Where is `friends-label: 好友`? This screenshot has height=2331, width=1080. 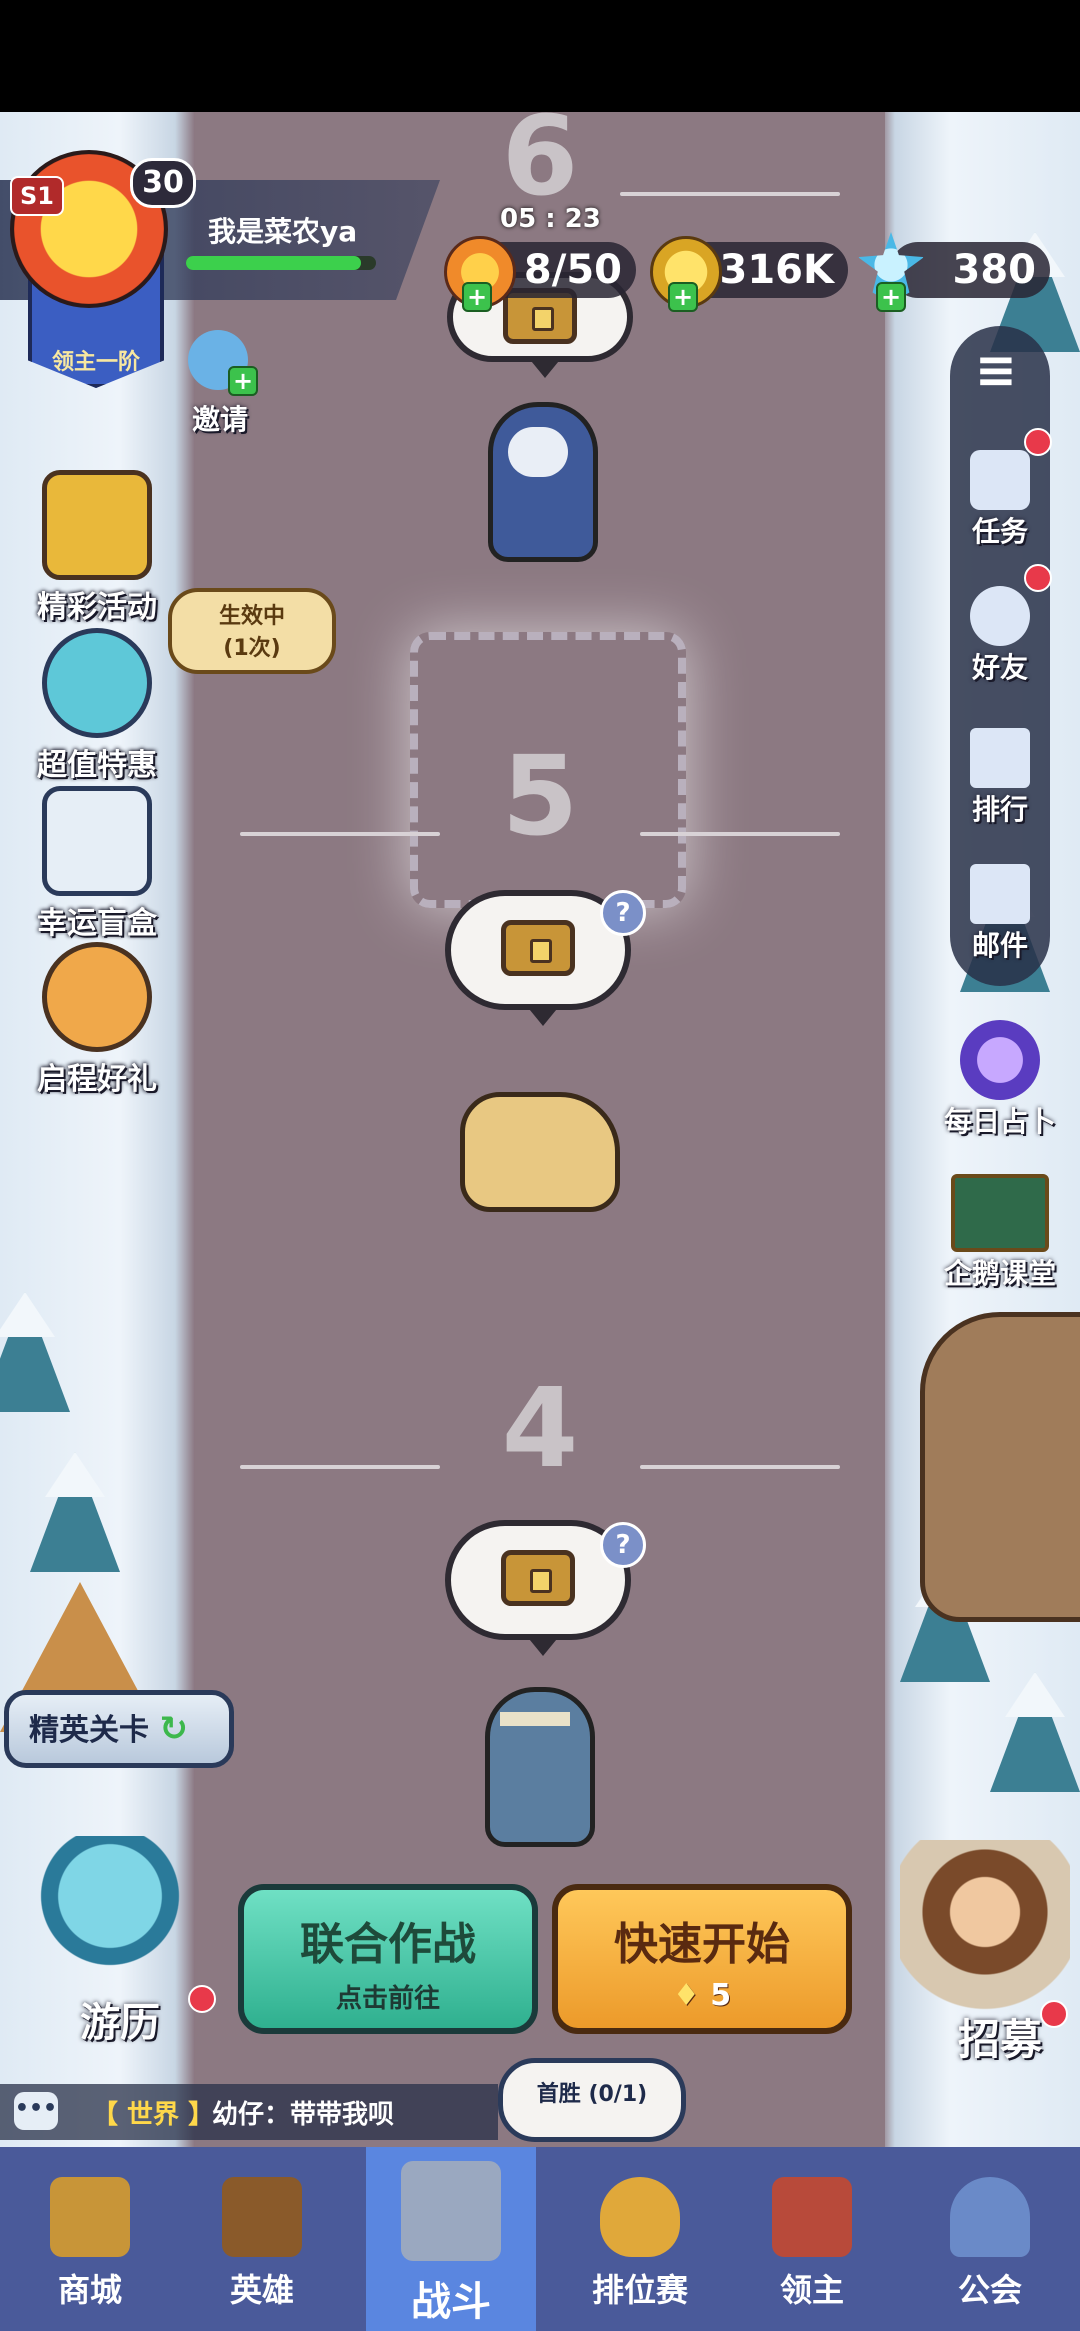 friends-label: 好友 is located at coordinates (999, 667).